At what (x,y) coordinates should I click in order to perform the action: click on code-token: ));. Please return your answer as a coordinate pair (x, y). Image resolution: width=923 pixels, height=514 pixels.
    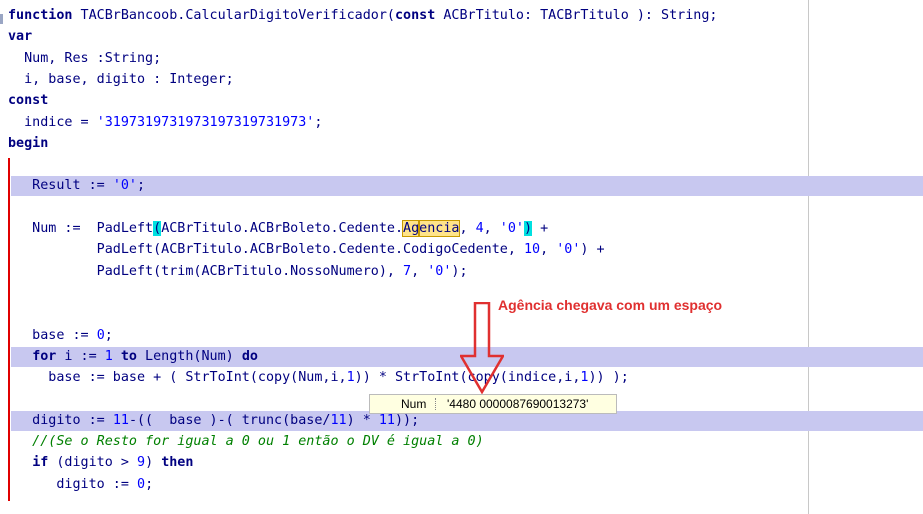
    Looking at the image, I should click on (407, 420).